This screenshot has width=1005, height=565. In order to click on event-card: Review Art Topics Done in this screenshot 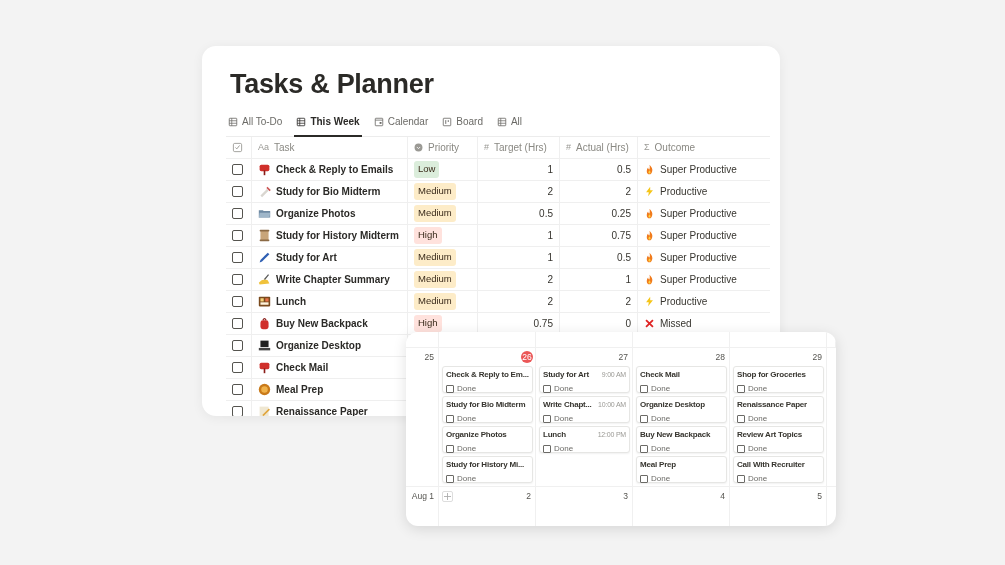, I will do `click(778, 439)`.